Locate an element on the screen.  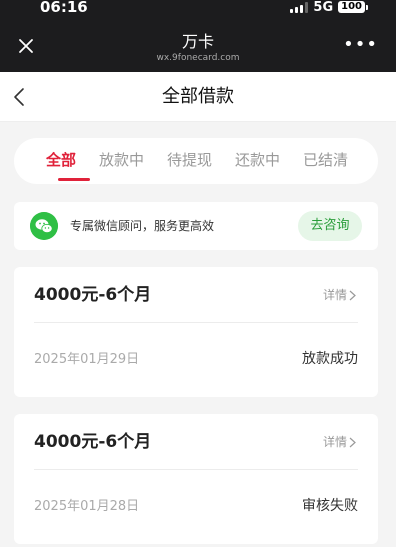
advisor-text: 专属微信顾问，服务更高效 is located at coordinates (142, 226).